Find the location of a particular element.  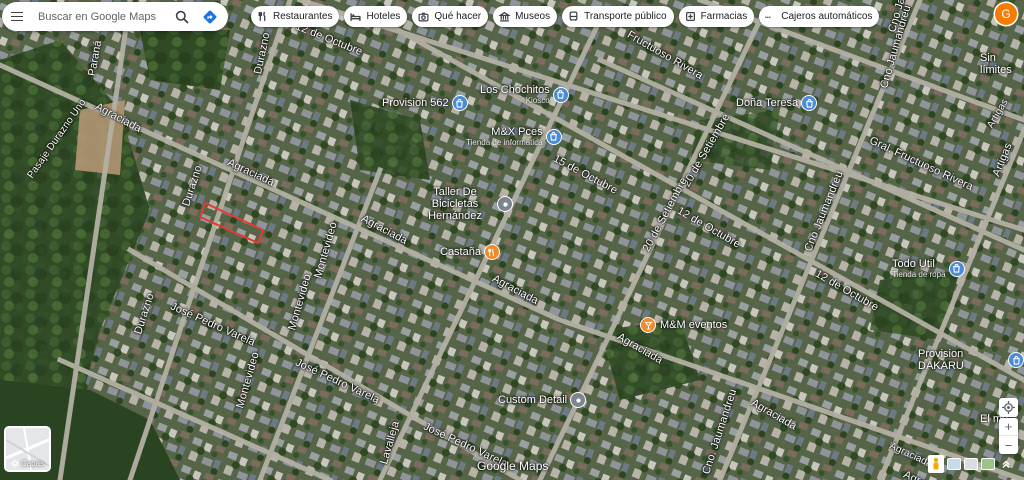

chevron-up-icon is located at coordinates (1006, 464).